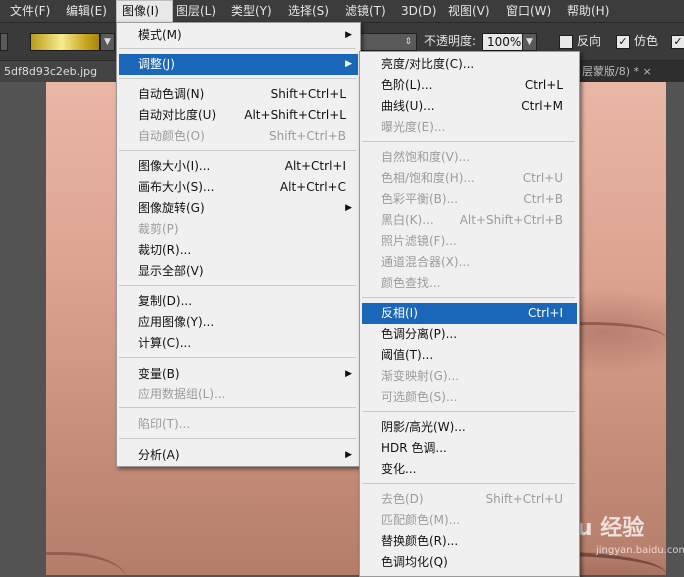  Describe the element at coordinates (511, 220) in the screenshot. I see `menu-item-shortcut: Alt+Shift+Ctrl+B` at that location.